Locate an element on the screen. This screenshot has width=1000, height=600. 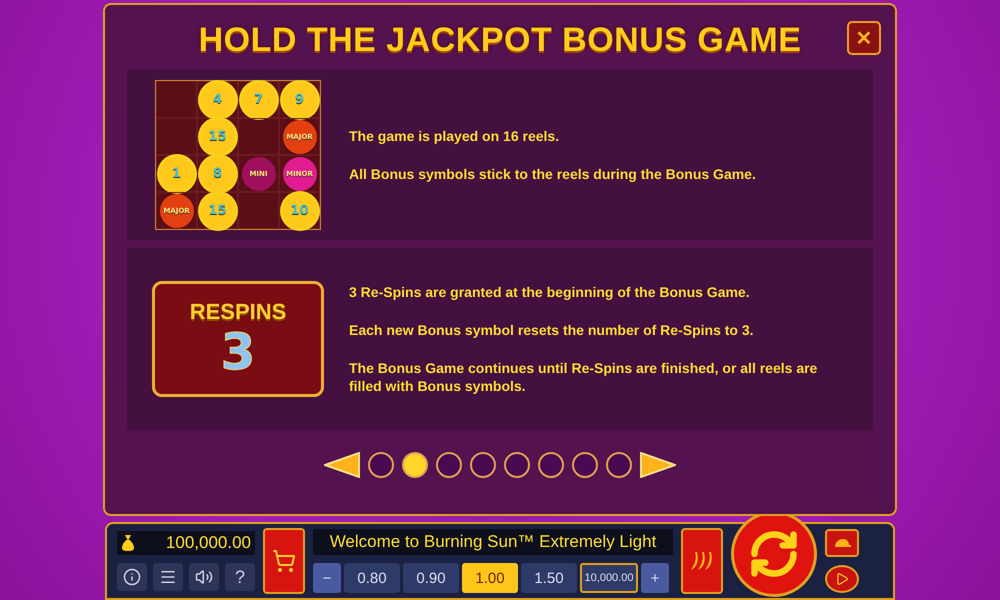
rule-text: Each new Bonus symbol resets the number of Re-Spins to 3. is located at coordinates (552, 330).